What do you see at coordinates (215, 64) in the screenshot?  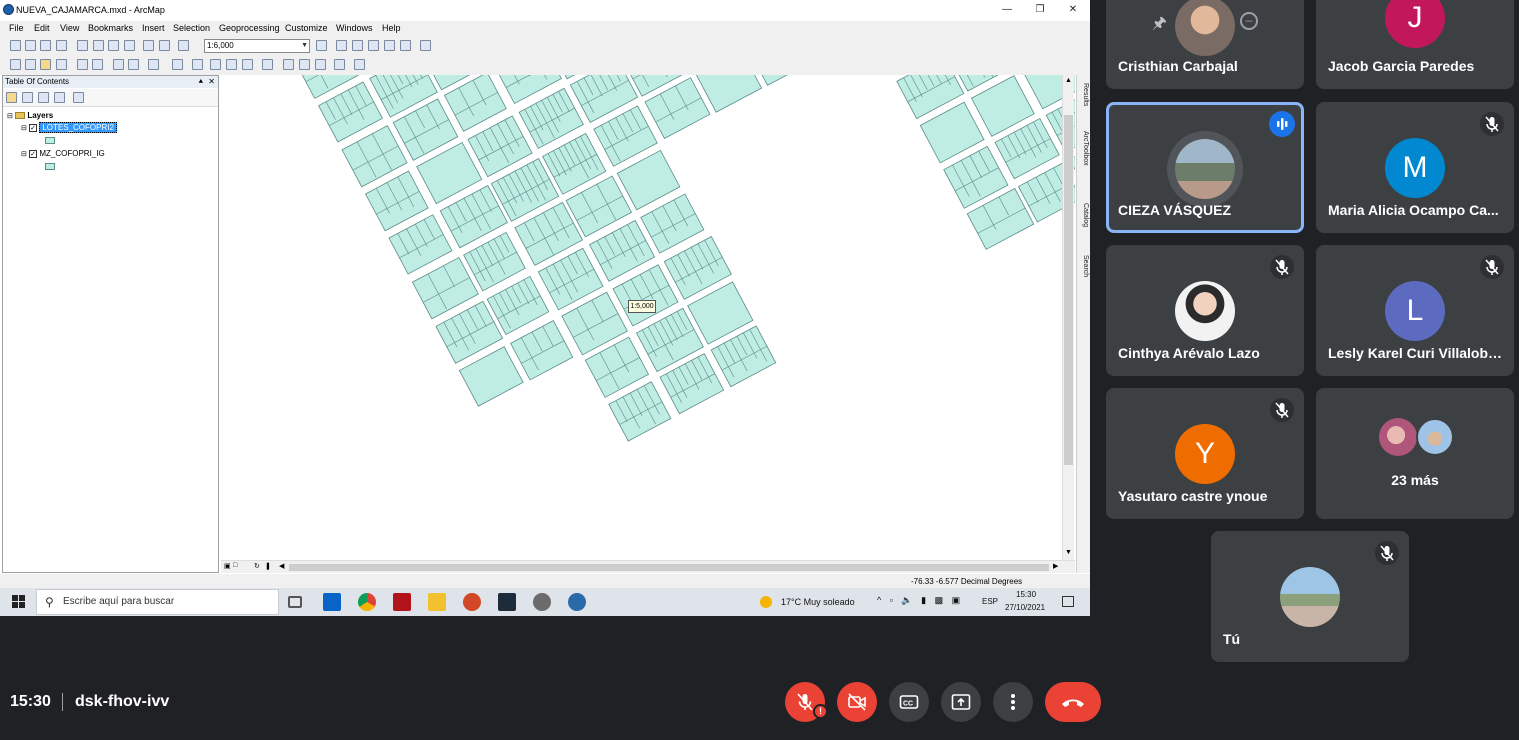 I see `identify-icon` at bounding box center [215, 64].